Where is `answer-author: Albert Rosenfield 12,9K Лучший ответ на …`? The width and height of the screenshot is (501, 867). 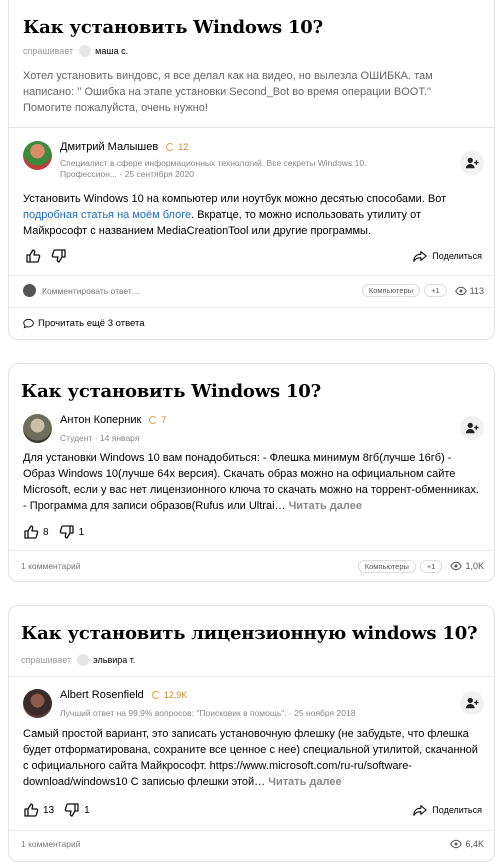 answer-author: Albert Rosenfield 12,9K Лучший ответ на … is located at coordinates (258, 704).